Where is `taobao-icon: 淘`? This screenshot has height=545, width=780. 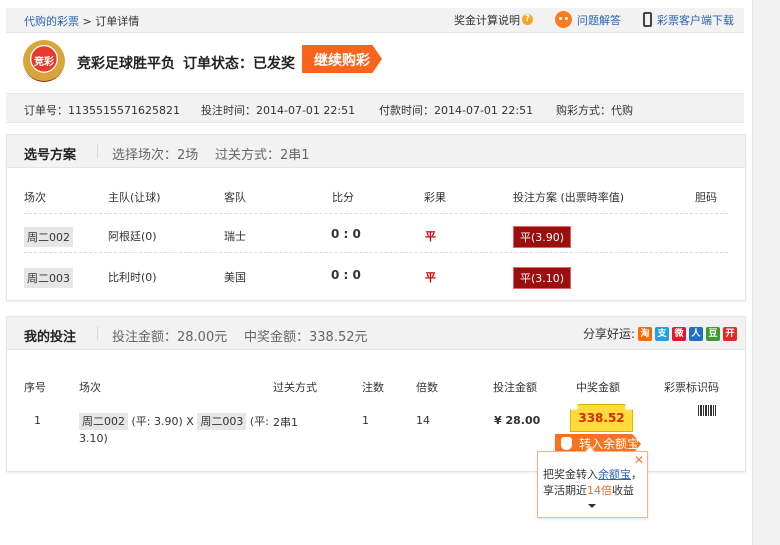 taobao-icon: 淘 is located at coordinates (645, 333).